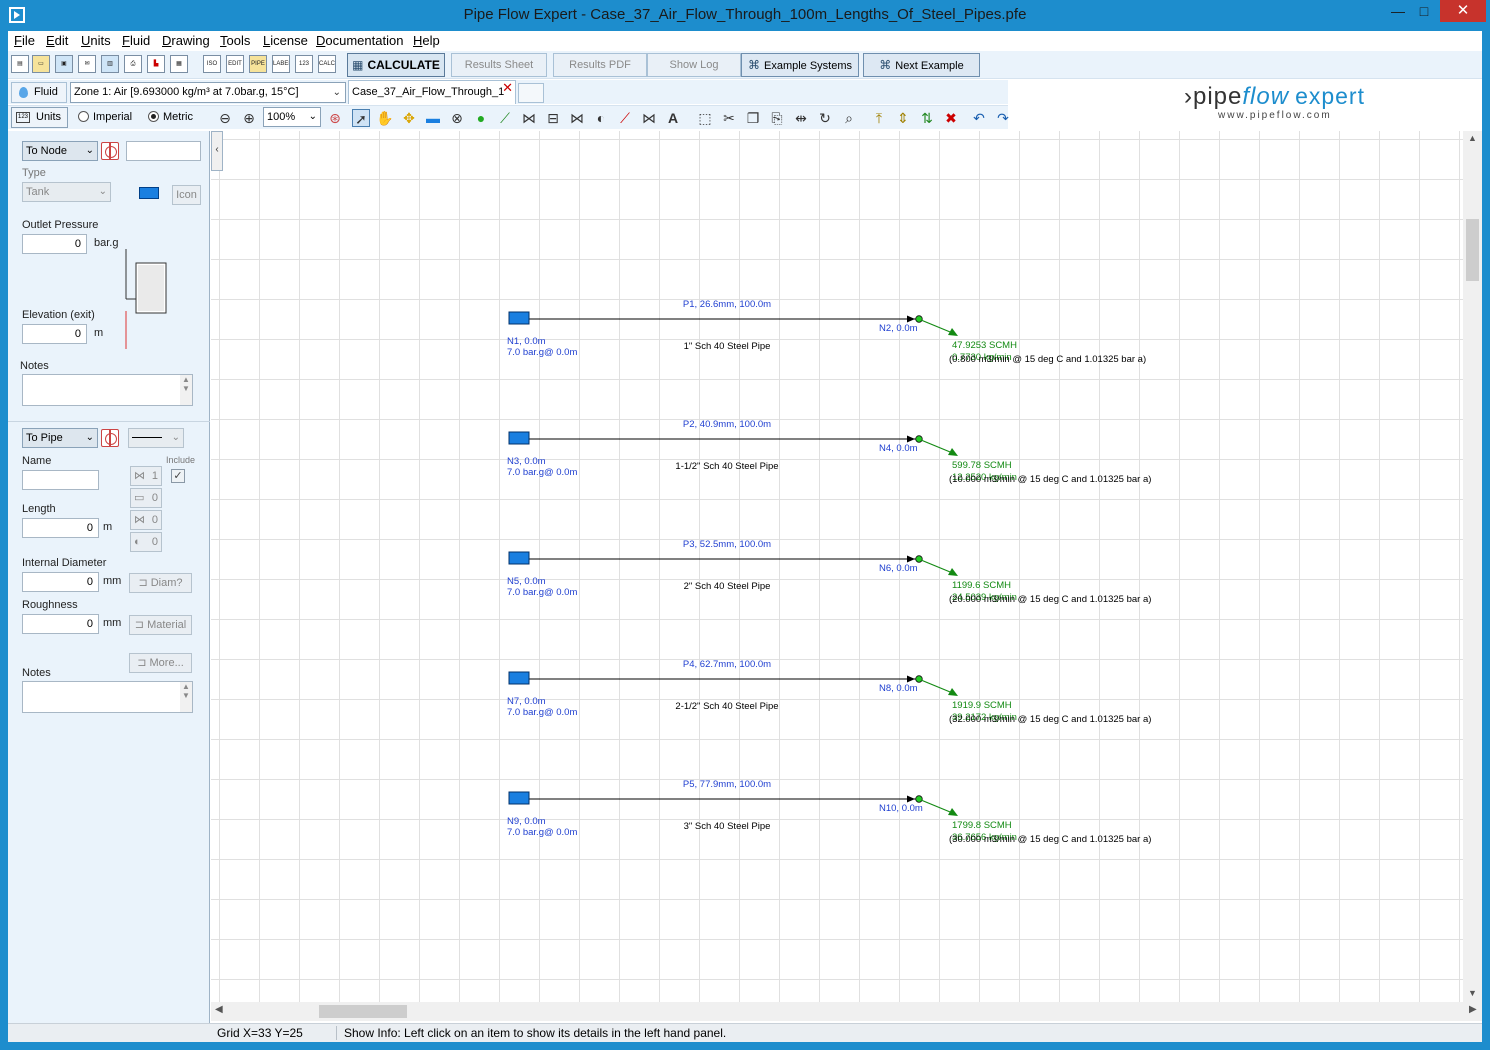 The width and height of the screenshot is (1490, 1050). I want to click on pipe-name-input, so click(60, 480).